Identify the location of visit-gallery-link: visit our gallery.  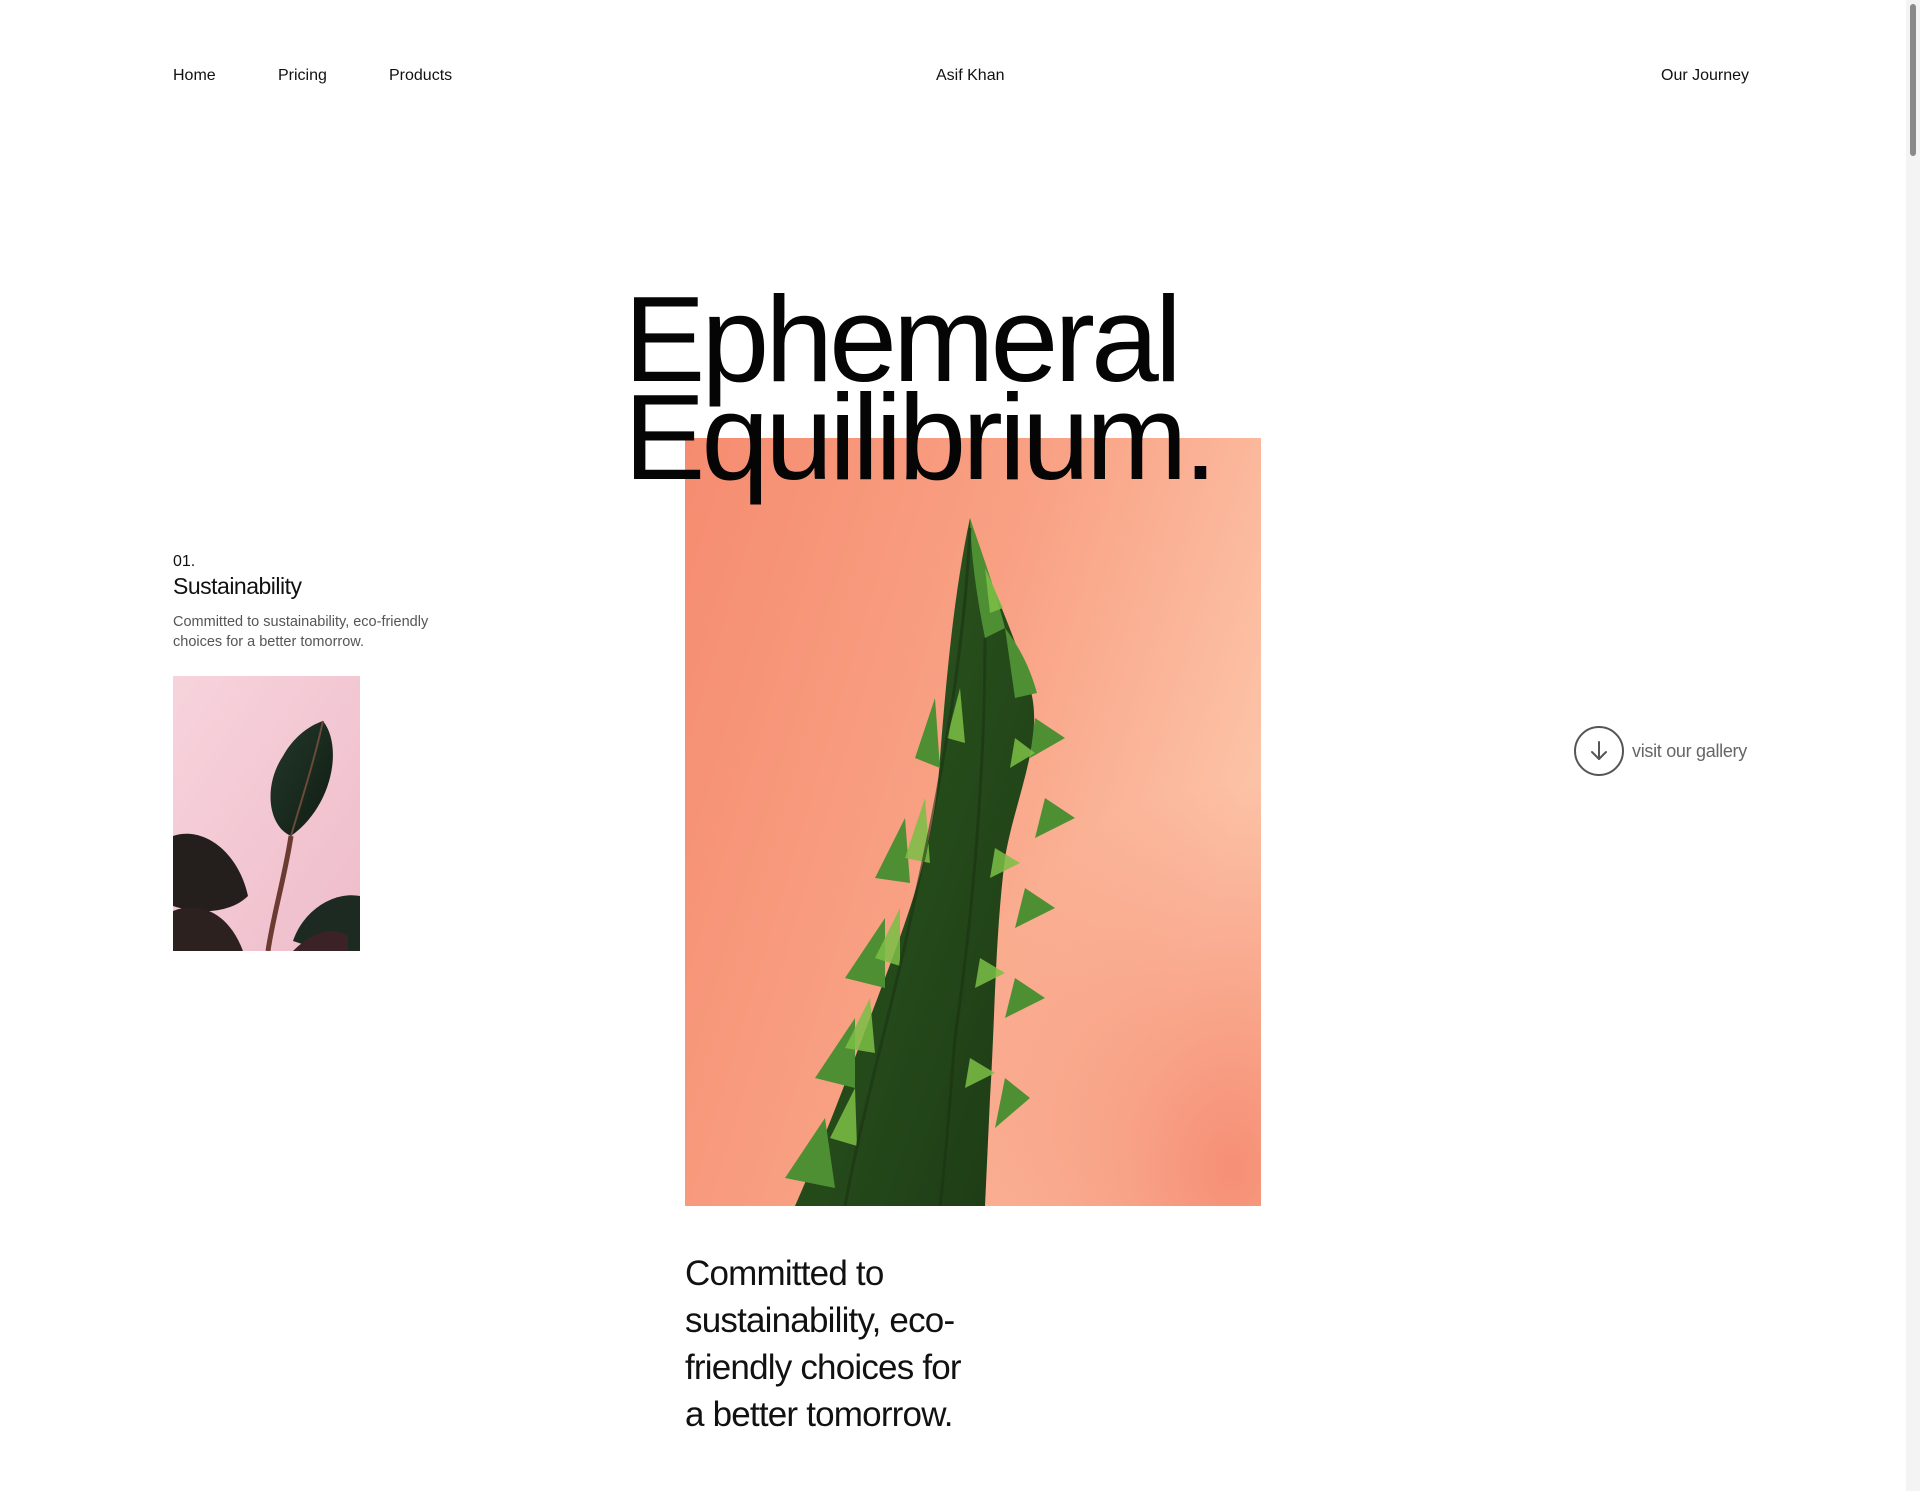
(1660, 751).